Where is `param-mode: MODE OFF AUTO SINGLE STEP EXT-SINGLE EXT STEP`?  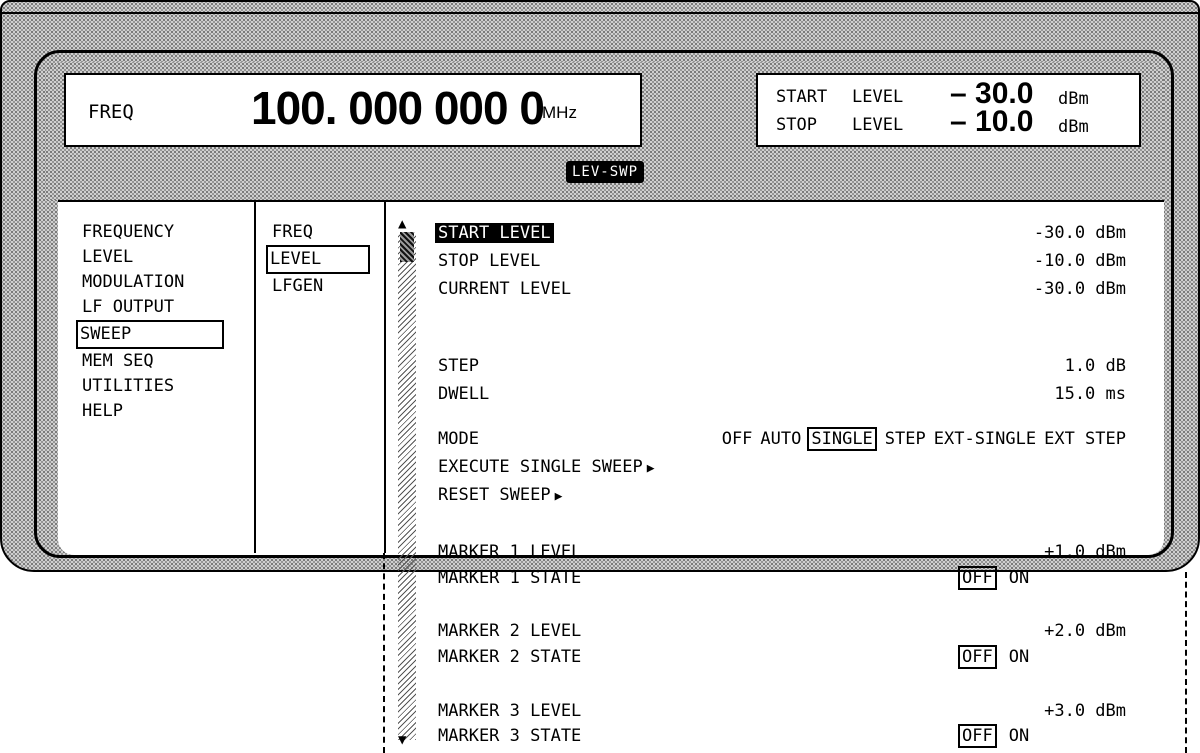
param-mode: MODE OFF AUTO SINGLE STEP EXT-SINGLE EXT STEP is located at coordinates (783, 439).